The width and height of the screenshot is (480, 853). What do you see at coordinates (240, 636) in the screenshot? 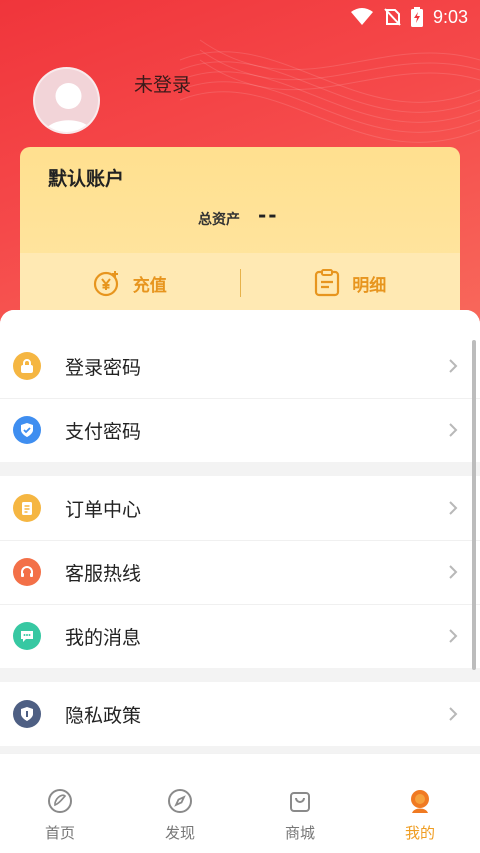
I see `menu-item-my-messages: 我的消息` at bounding box center [240, 636].